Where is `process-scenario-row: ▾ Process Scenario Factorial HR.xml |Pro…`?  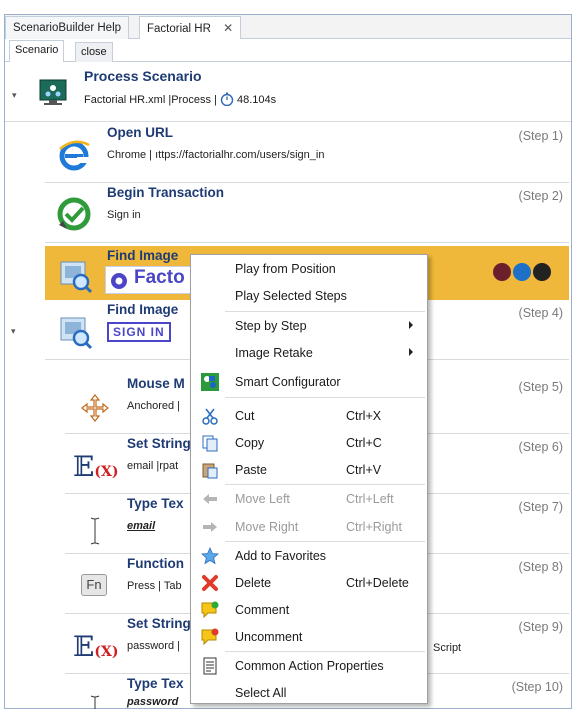 process-scenario-row: ▾ Process Scenario Factorial HR.xml |Pro… is located at coordinates (288, 92).